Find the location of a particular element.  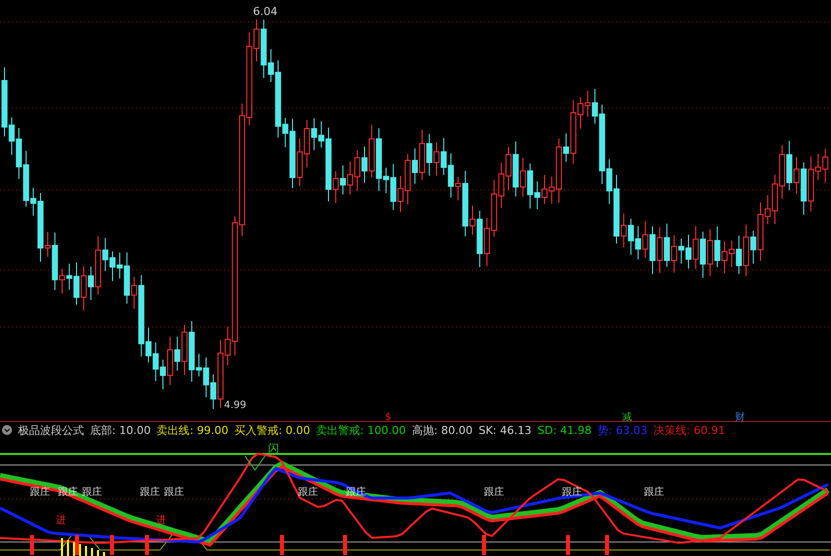

indicator-value: 决策线: 60.91 is located at coordinates (689, 430).